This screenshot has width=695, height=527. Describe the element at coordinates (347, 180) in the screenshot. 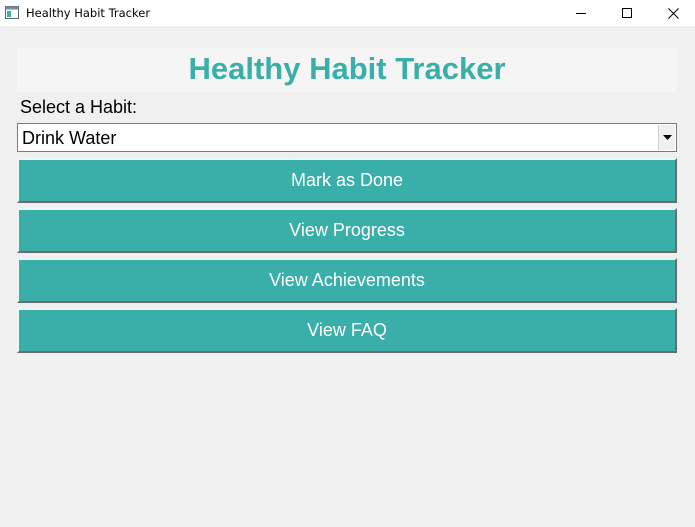

I see `mark-as-done-button: Mark as Done` at that location.